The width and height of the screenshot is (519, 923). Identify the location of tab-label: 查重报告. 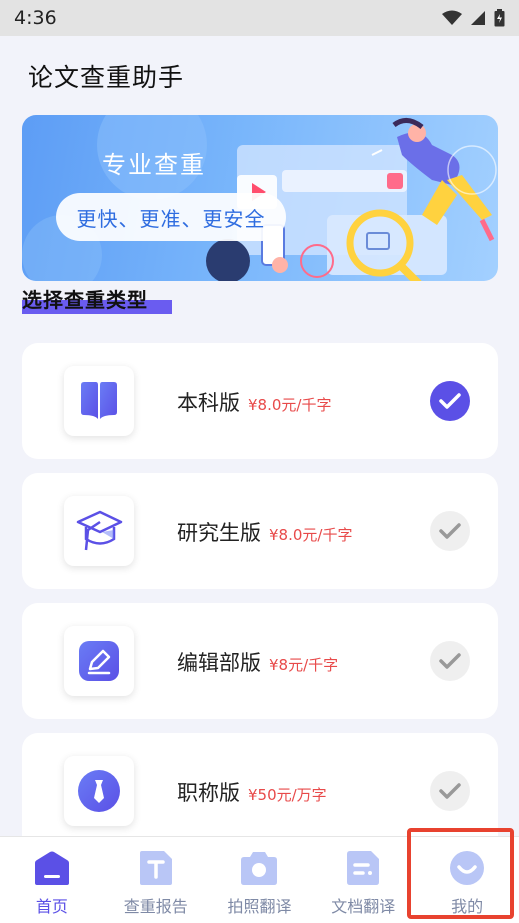
(155, 906).